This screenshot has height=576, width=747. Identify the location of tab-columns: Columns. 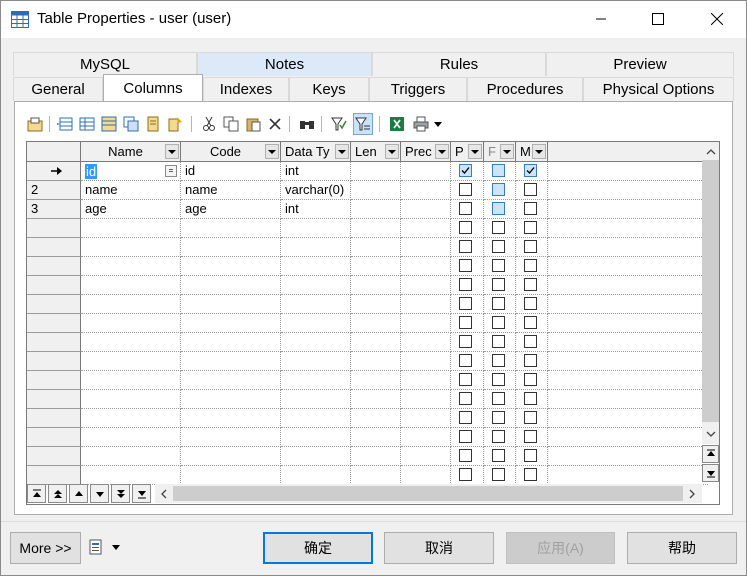
(153, 87).